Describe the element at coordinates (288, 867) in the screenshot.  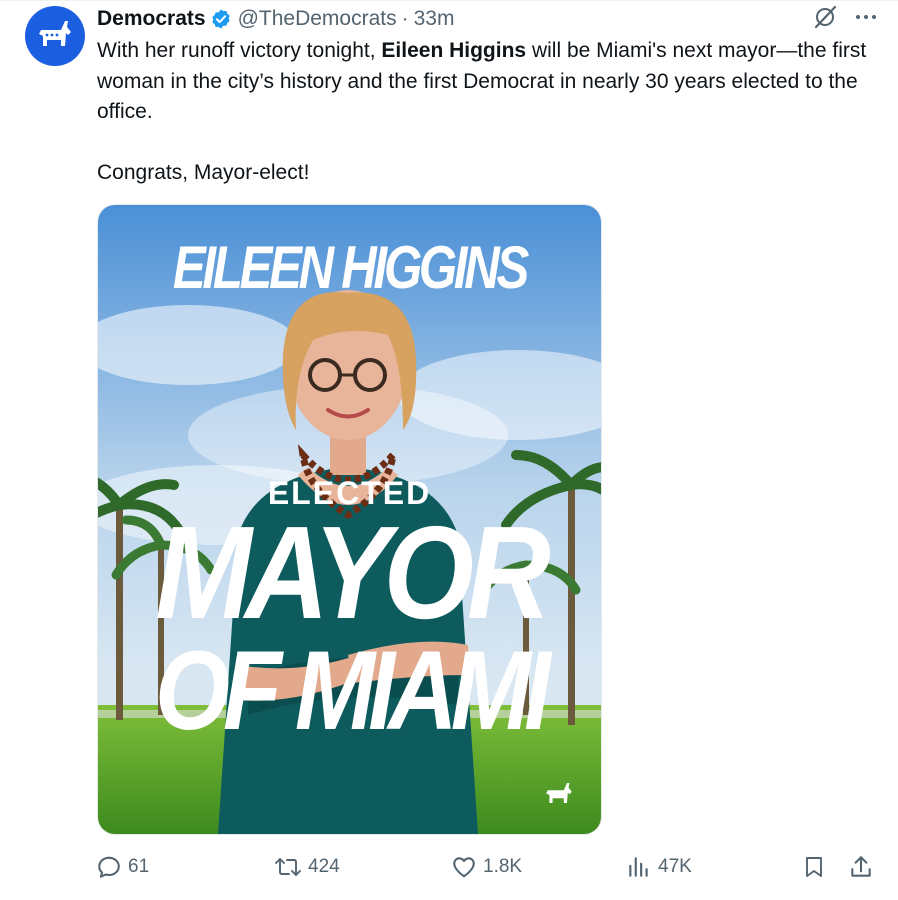
I see `repost-icon` at that location.